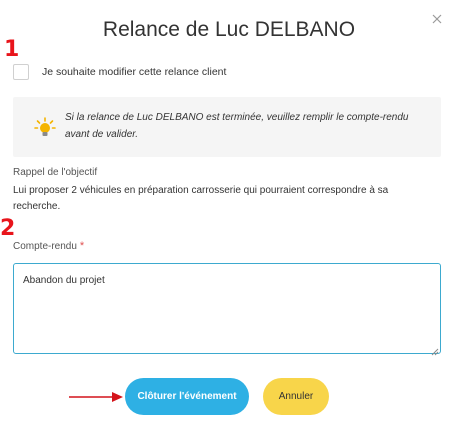  Describe the element at coordinates (229, 29) in the screenshot. I see `dialog-title: Relance de Luc DELBANO` at that location.